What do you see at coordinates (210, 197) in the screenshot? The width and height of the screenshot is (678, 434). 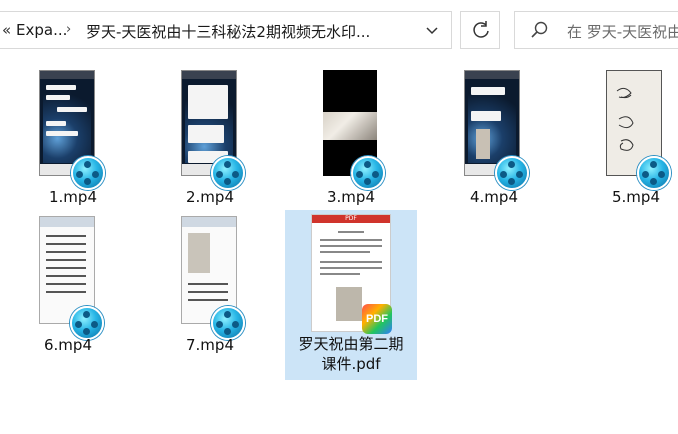 I see `file-name: 2.mp4` at bounding box center [210, 197].